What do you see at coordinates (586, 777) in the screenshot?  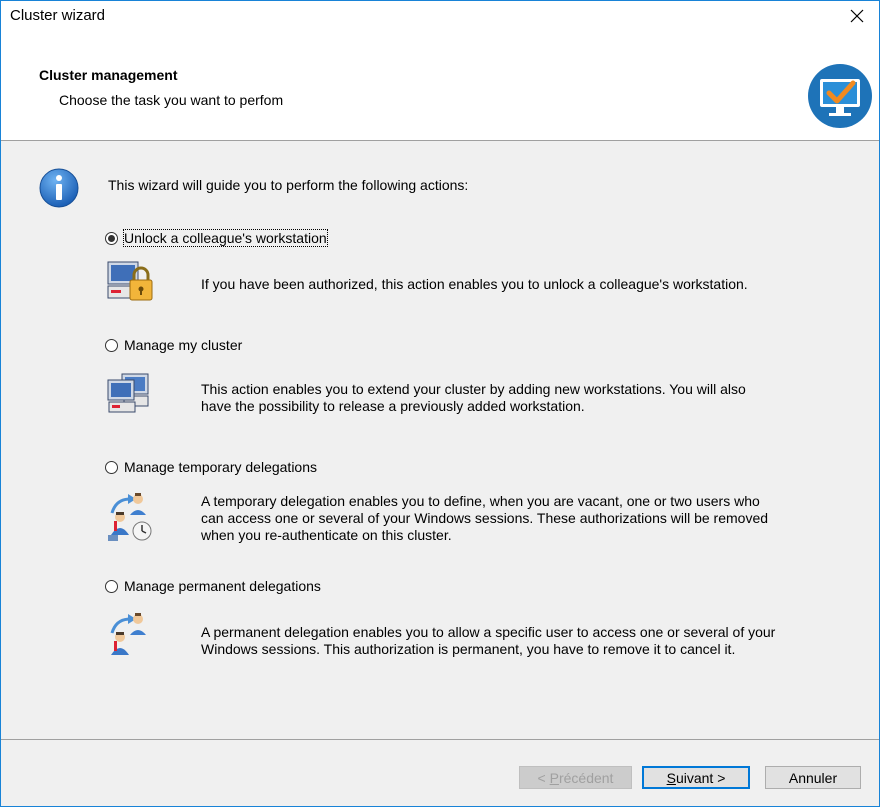 I see `previous-label: récédent` at bounding box center [586, 777].